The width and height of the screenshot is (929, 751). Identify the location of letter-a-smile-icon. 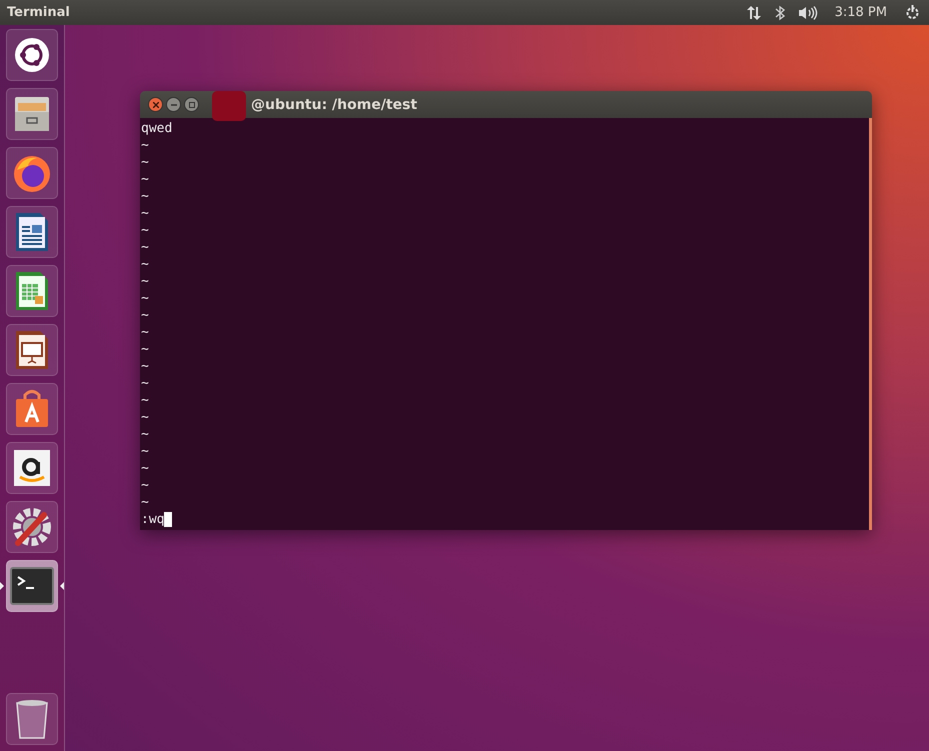
(32, 468).